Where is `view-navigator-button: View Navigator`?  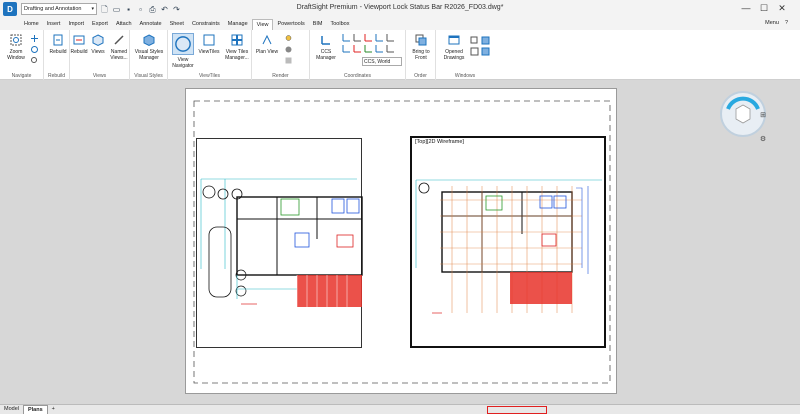 view-navigator-button: View Navigator is located at coordinates (183, 51).